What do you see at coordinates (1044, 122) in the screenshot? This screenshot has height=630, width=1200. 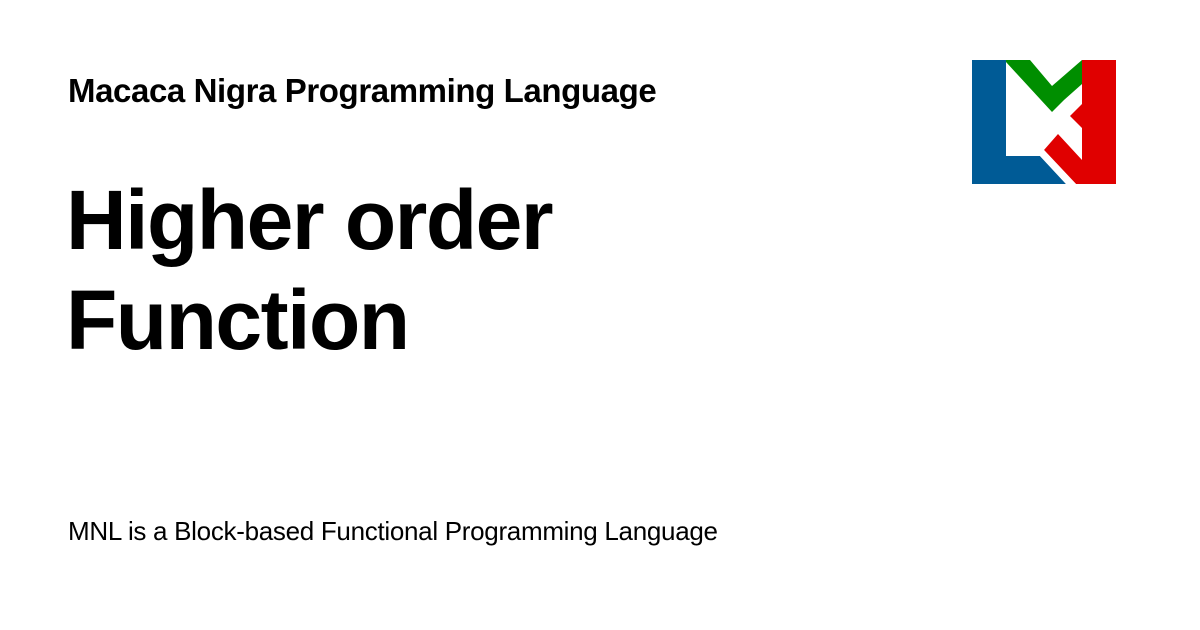 I see `mnl-logo-icon` at bounding box center [1044, 122].